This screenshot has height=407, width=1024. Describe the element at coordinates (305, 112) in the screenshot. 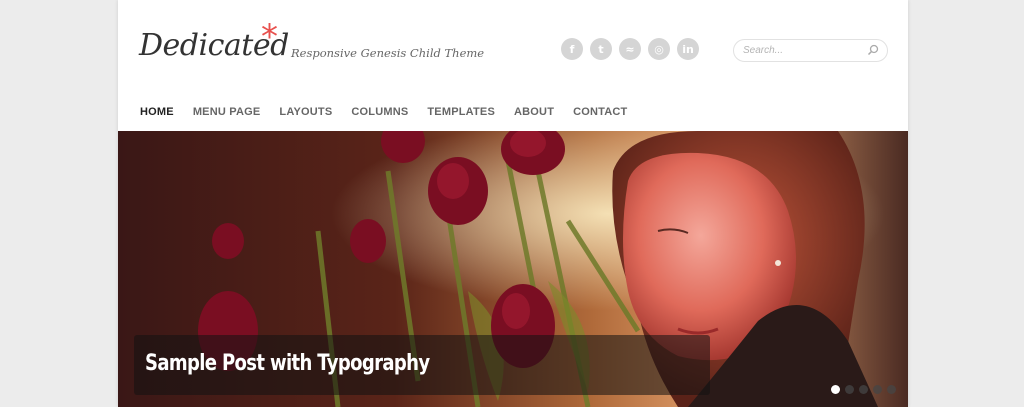

I see `nav-item-layouts: LAYOUTS` at that location.